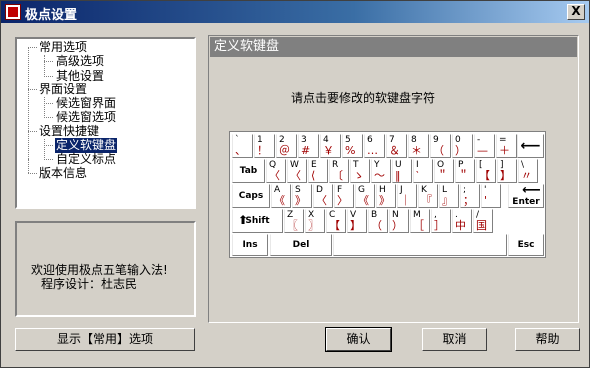 Image resolution: width=590 pixels, height=368 pixels. What do you see at coordinates (405, 200) in the screenshot?
I see `key-shift-label: ｜` at bounding box center [405, 200].